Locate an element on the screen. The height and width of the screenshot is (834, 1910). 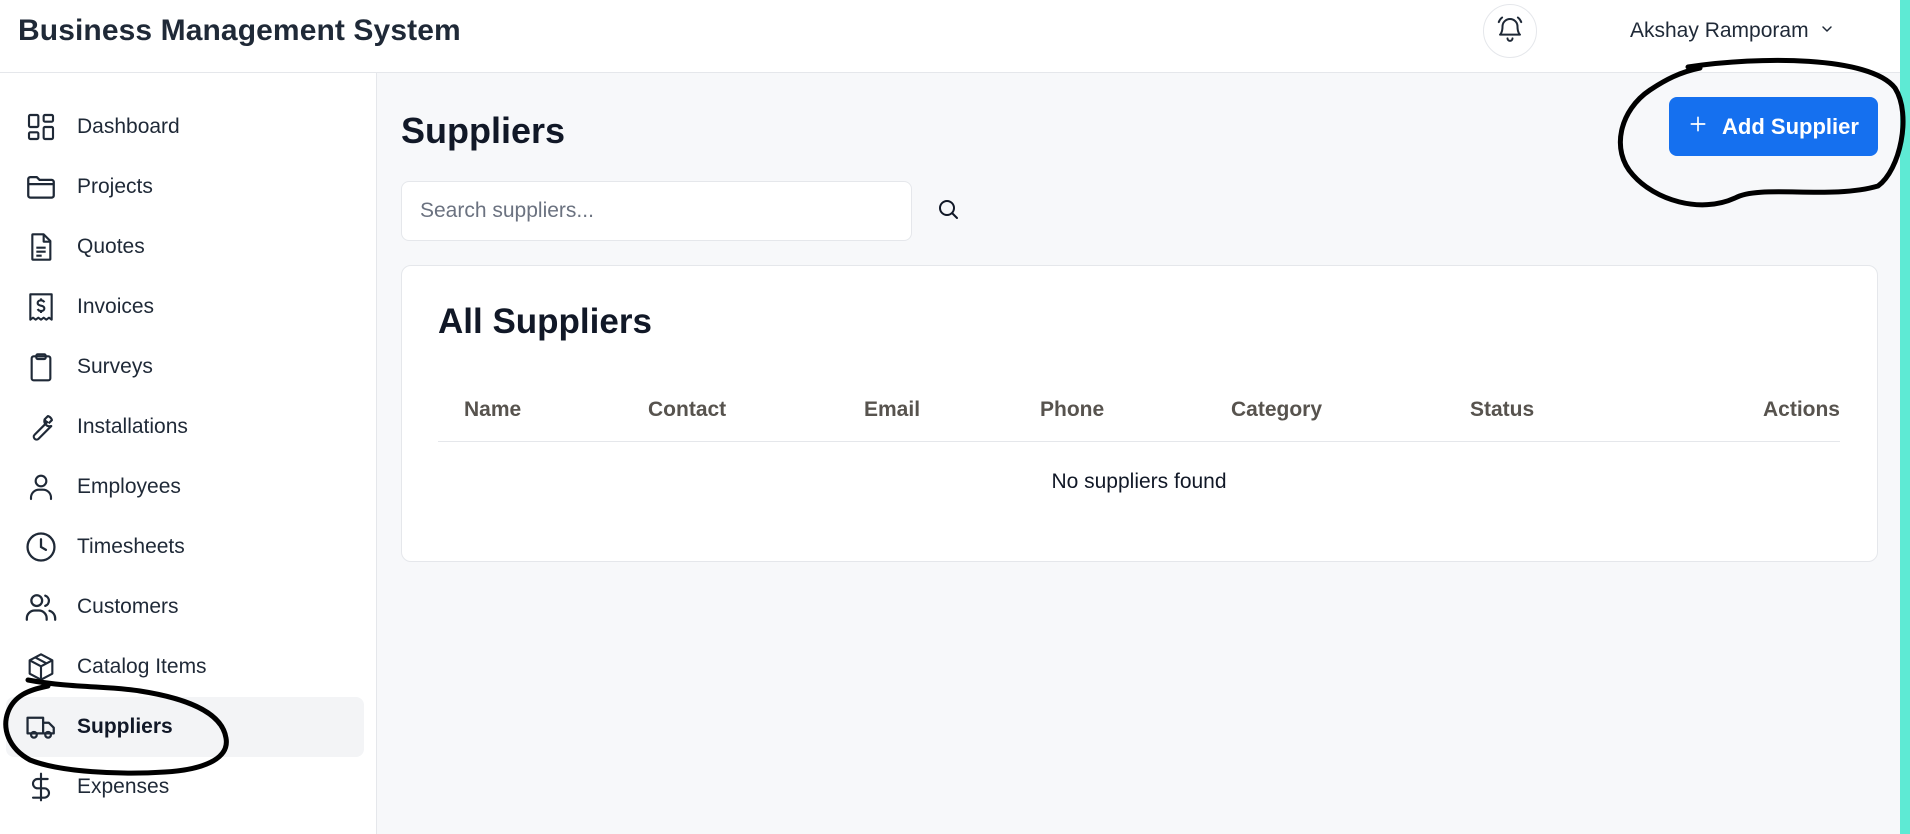
add-supplier-button: Add Supplier is located at coordinates (1773, 126).